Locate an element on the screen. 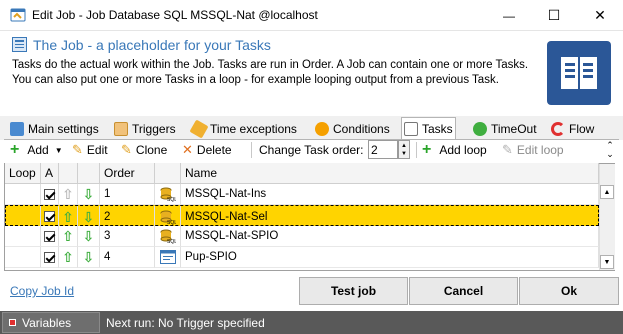  table-row: ⇧ ⇩ 3 SQL MSSQL-Nat-SPIO is located at coordinates (302, 236).